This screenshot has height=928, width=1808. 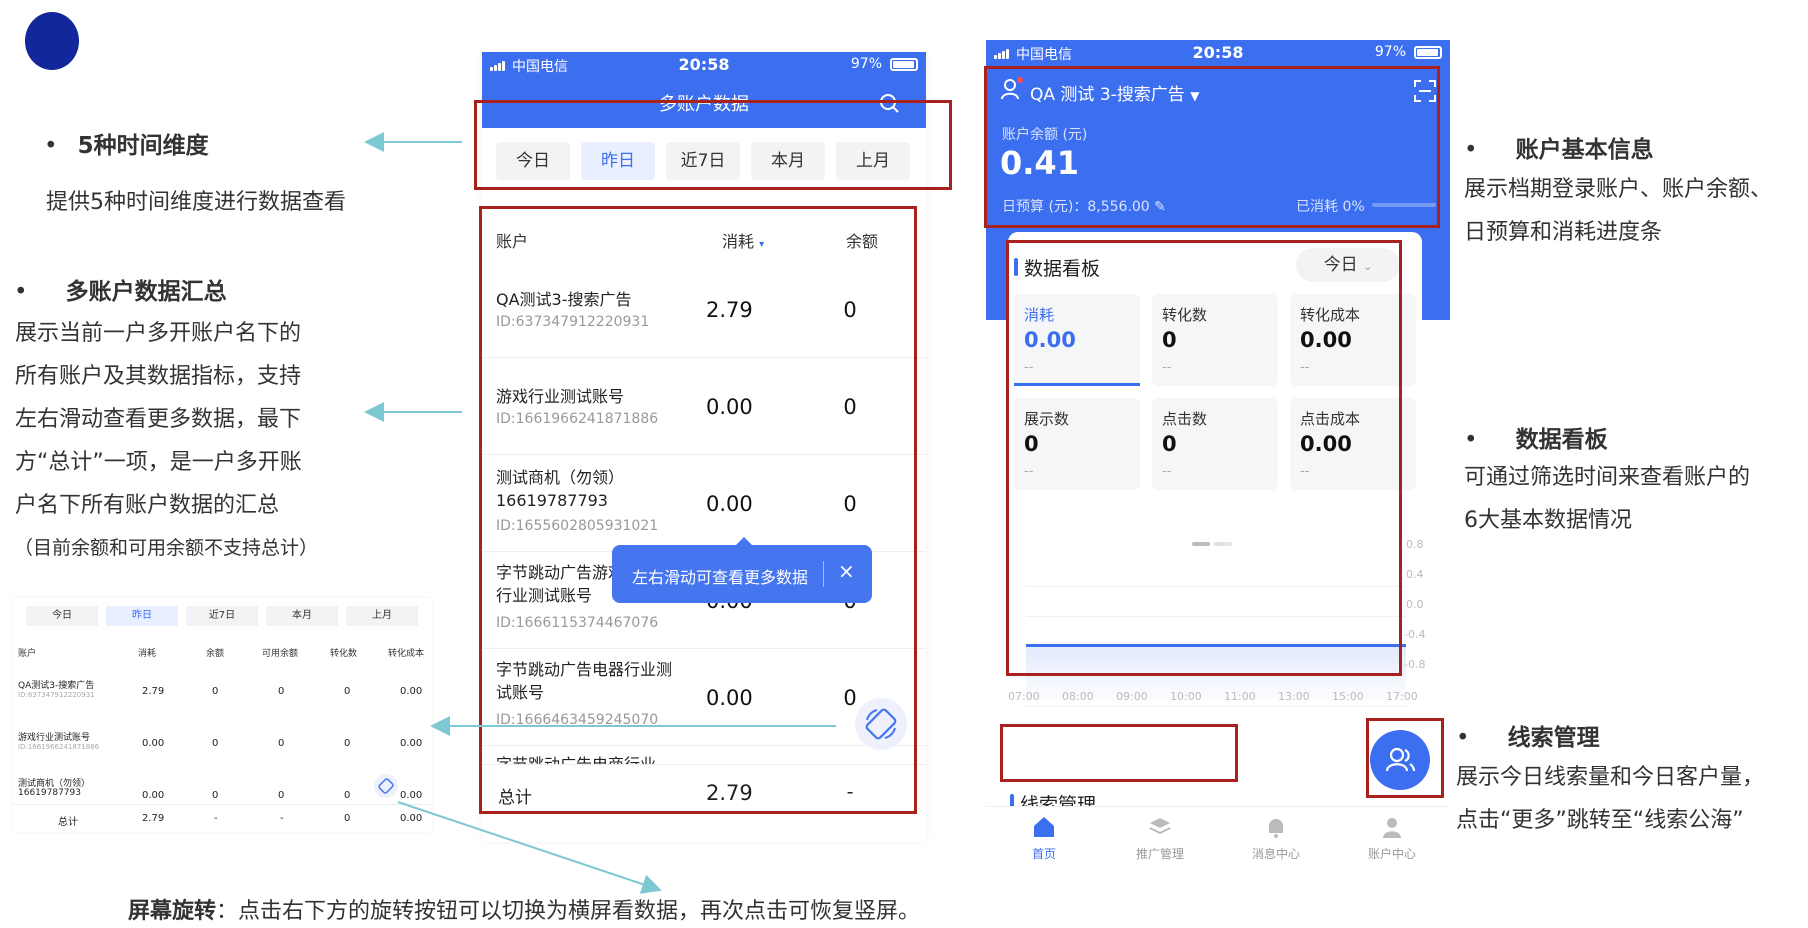 What do you see at coordinates (382, 616) in the screenshot?
I see `mini-tab: 上月` at bounding box center [382, 616].